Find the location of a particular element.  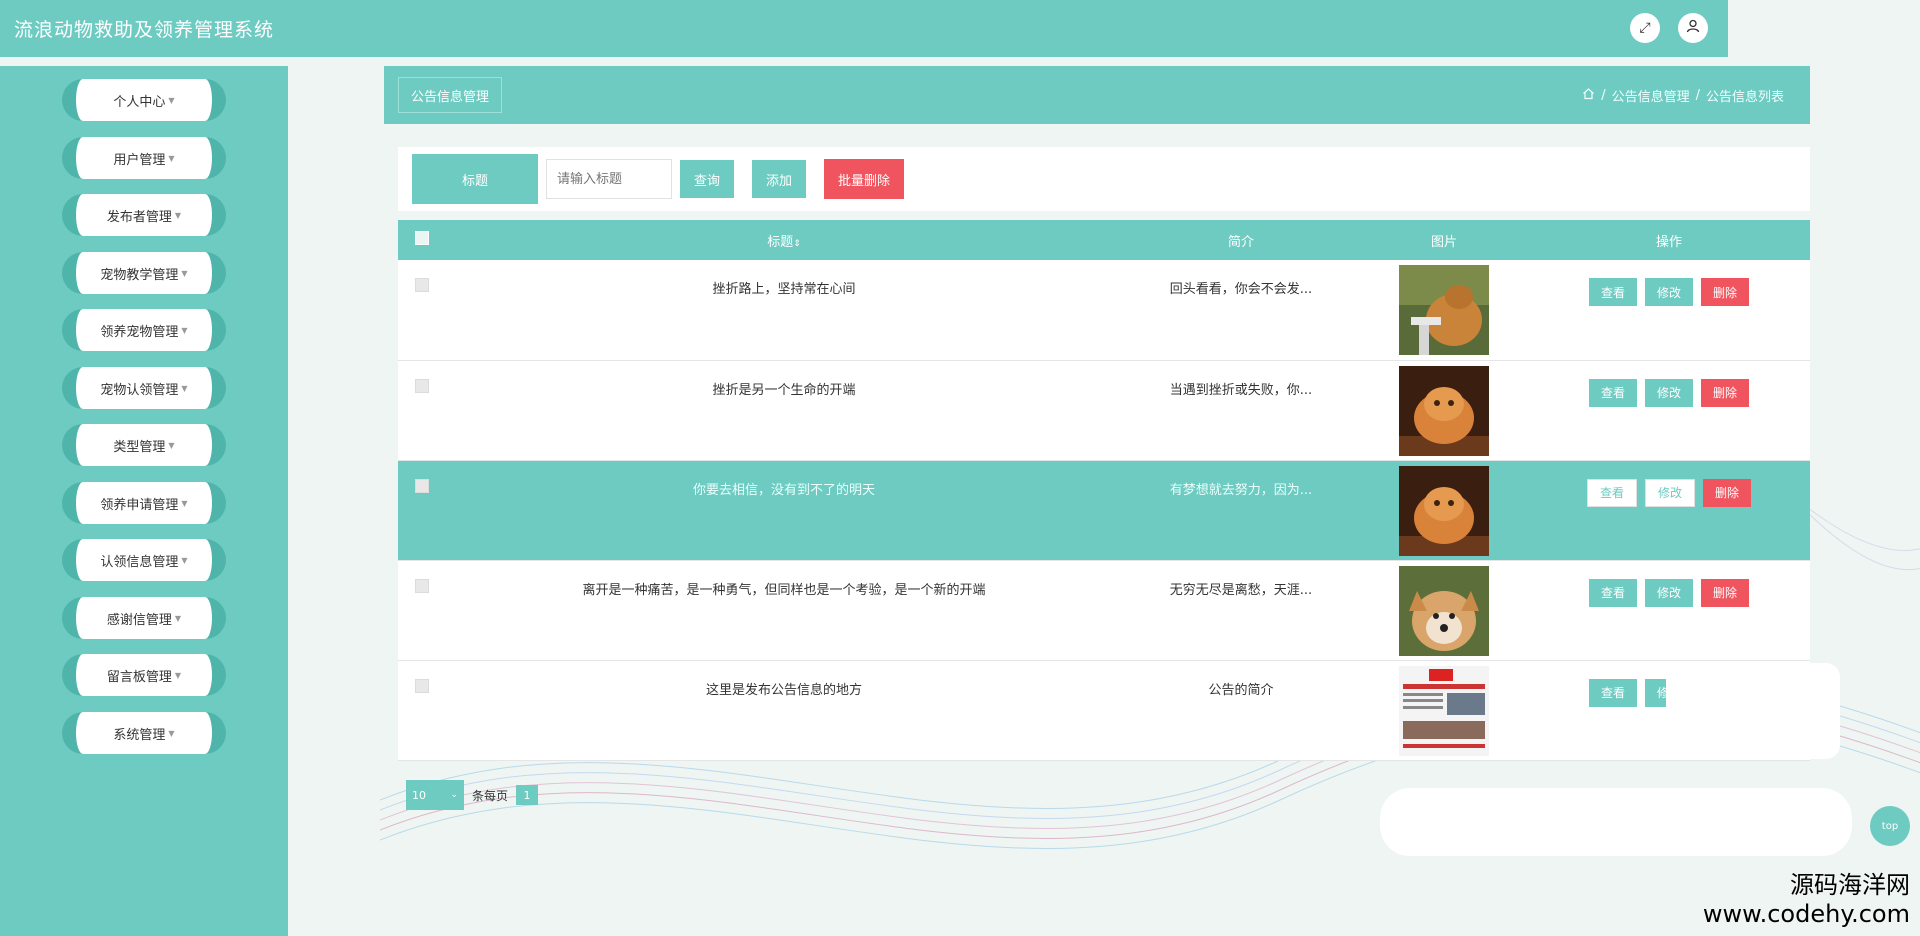

column-header-title: 标题⇕ is located at coordinates (784, 240).